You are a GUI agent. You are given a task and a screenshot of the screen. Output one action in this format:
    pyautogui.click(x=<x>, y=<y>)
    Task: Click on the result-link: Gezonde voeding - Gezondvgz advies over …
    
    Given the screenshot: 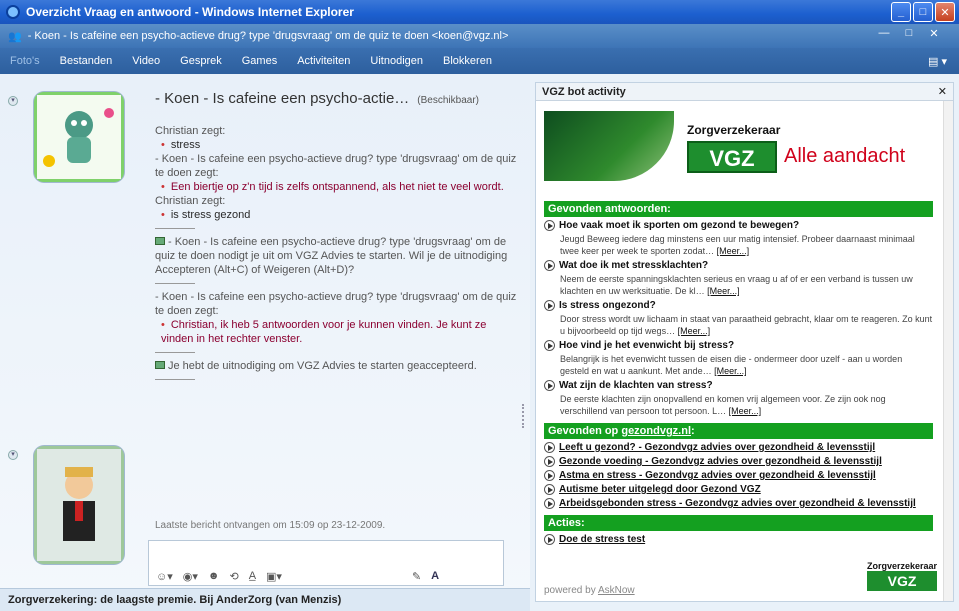 What is the action you would take?
    pyautogui.click(x=744, y=461)
    